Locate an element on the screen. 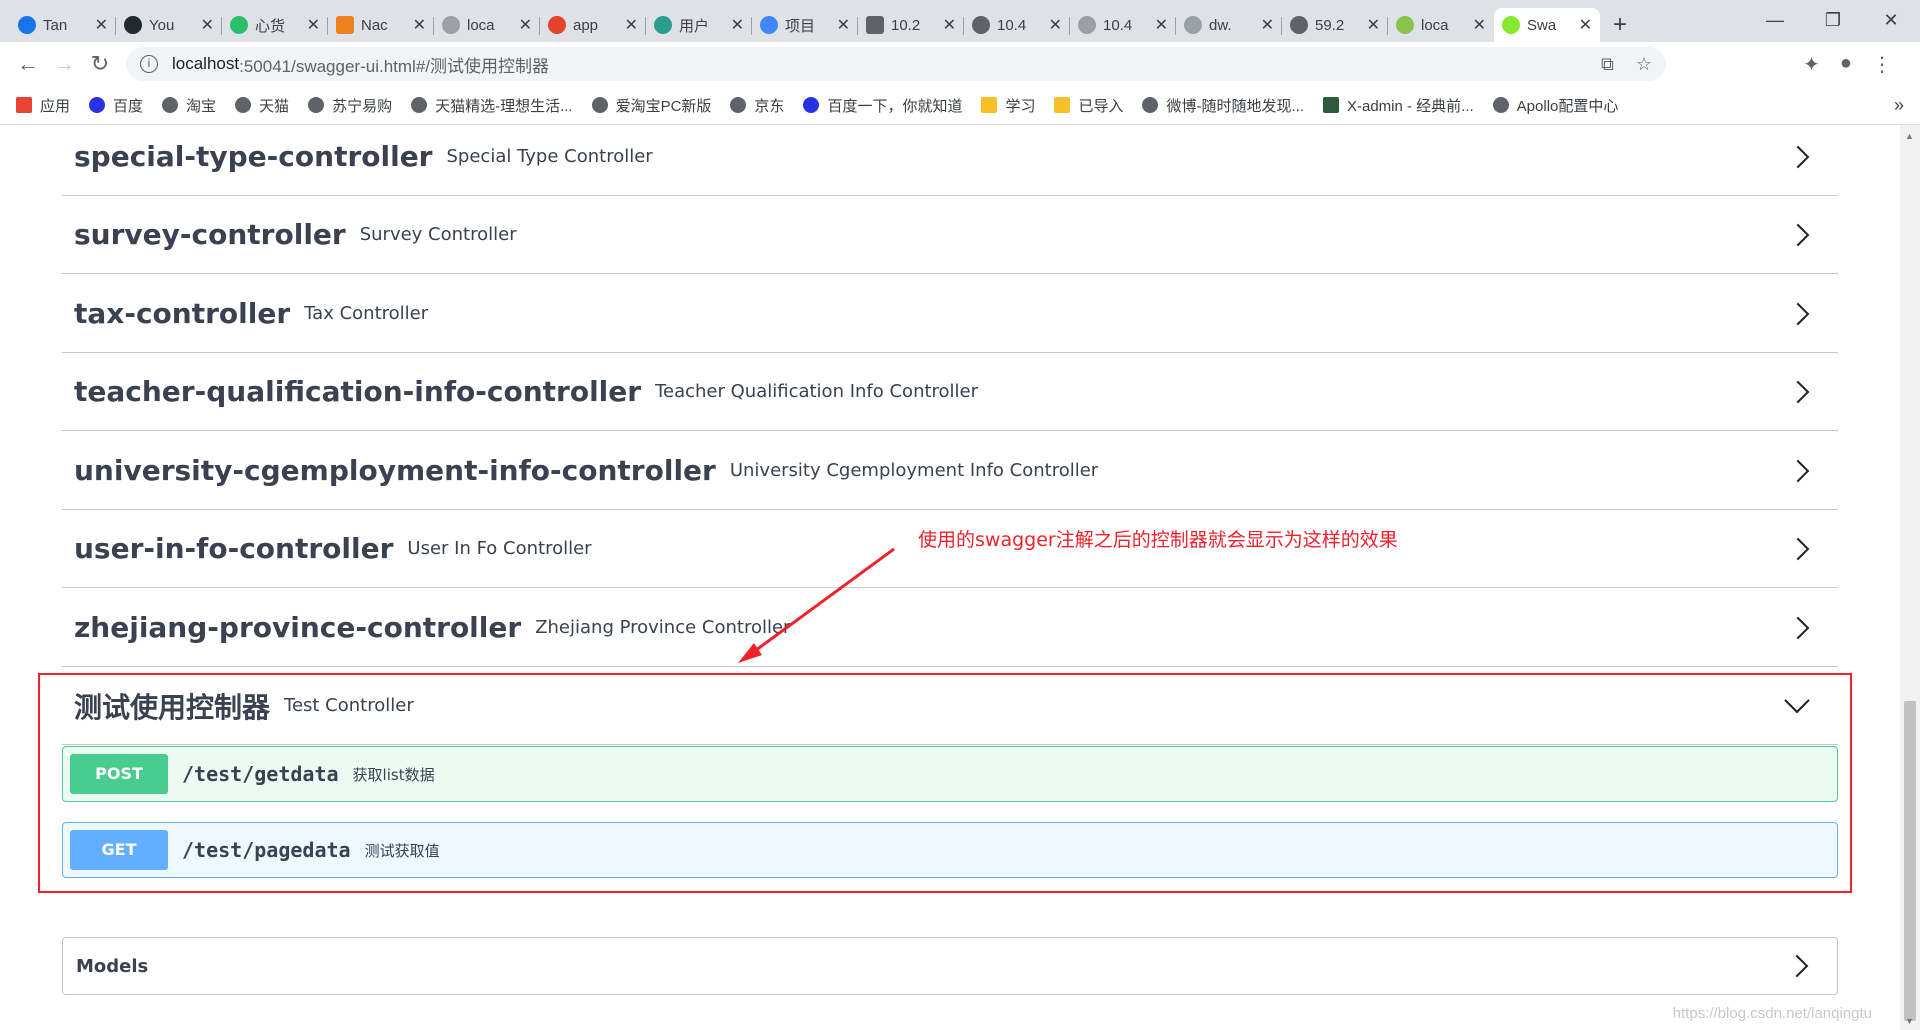 This screenshot has height=1030, width=1920. bookmark-label: 天猫 is located at coordinates (274, 106).